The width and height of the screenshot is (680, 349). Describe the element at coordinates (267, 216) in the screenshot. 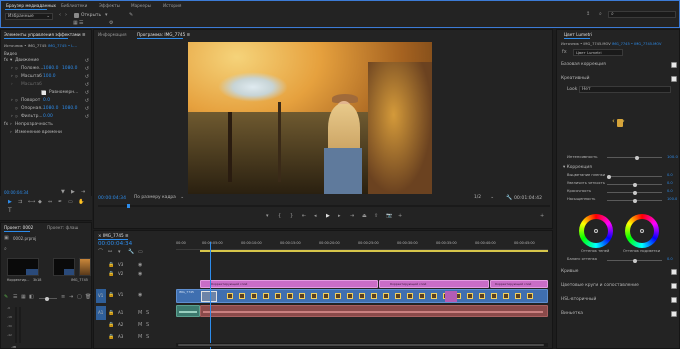

I see `marker-icon: ▾` at that location.